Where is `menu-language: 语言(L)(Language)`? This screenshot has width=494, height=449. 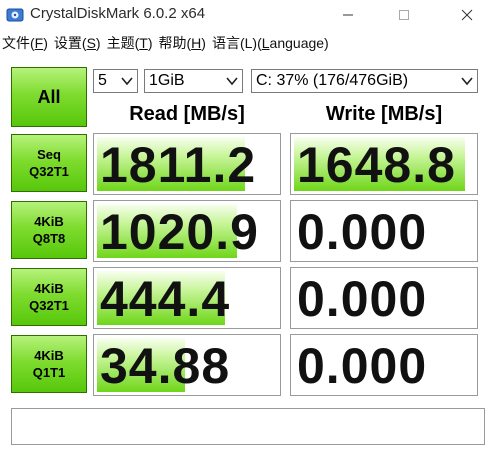 menu-language: 语言(L)(Language) is located at coordinates (273, 43).